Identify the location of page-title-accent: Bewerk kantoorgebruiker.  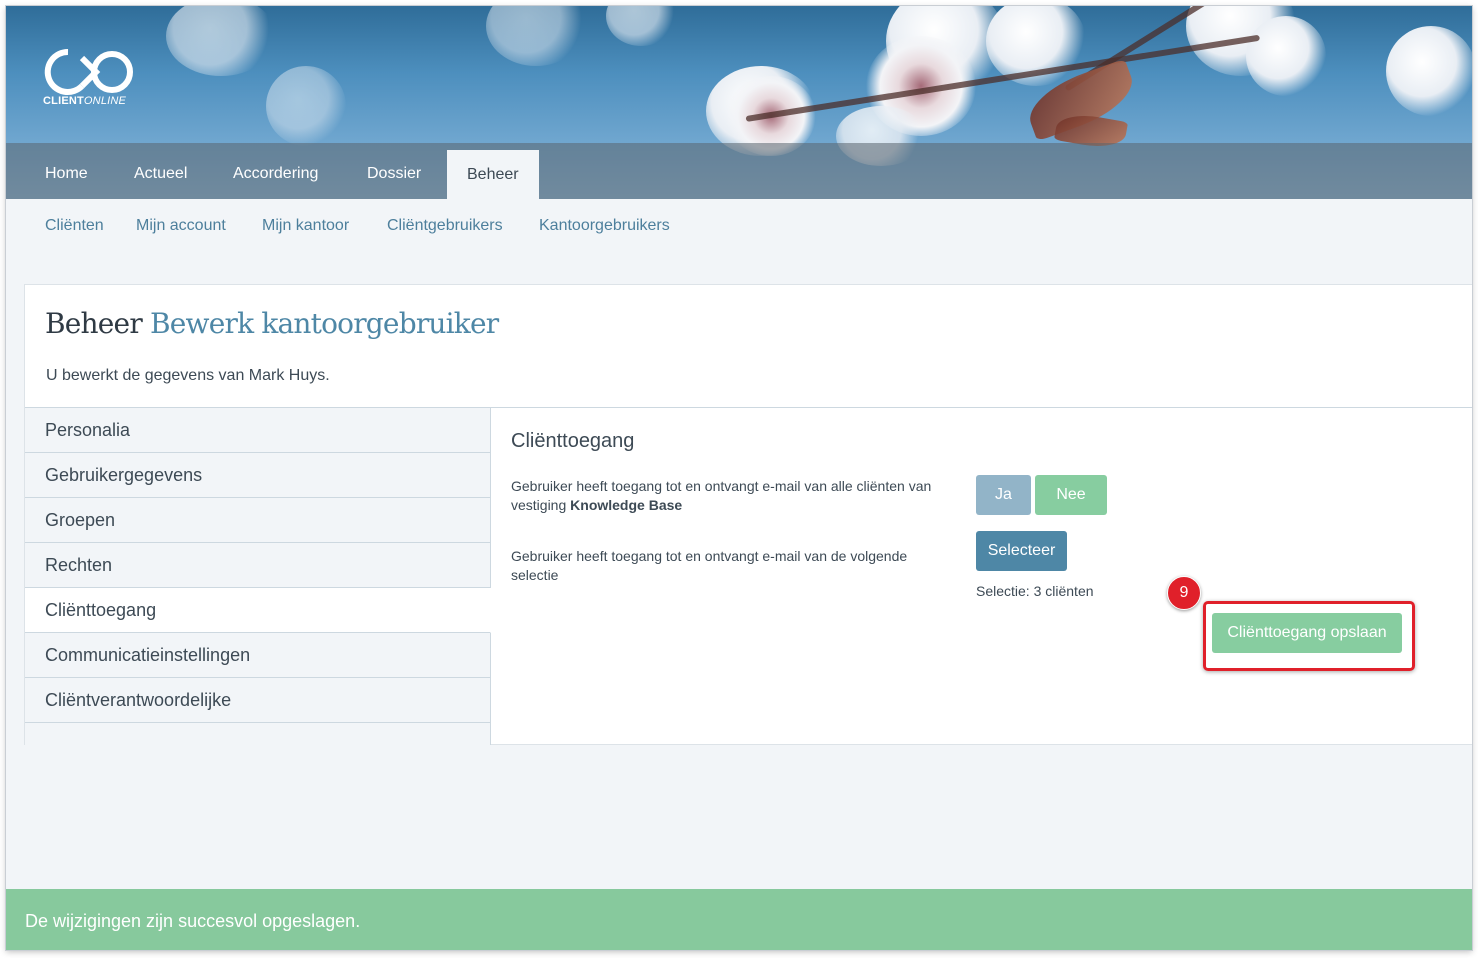
(324, 323).